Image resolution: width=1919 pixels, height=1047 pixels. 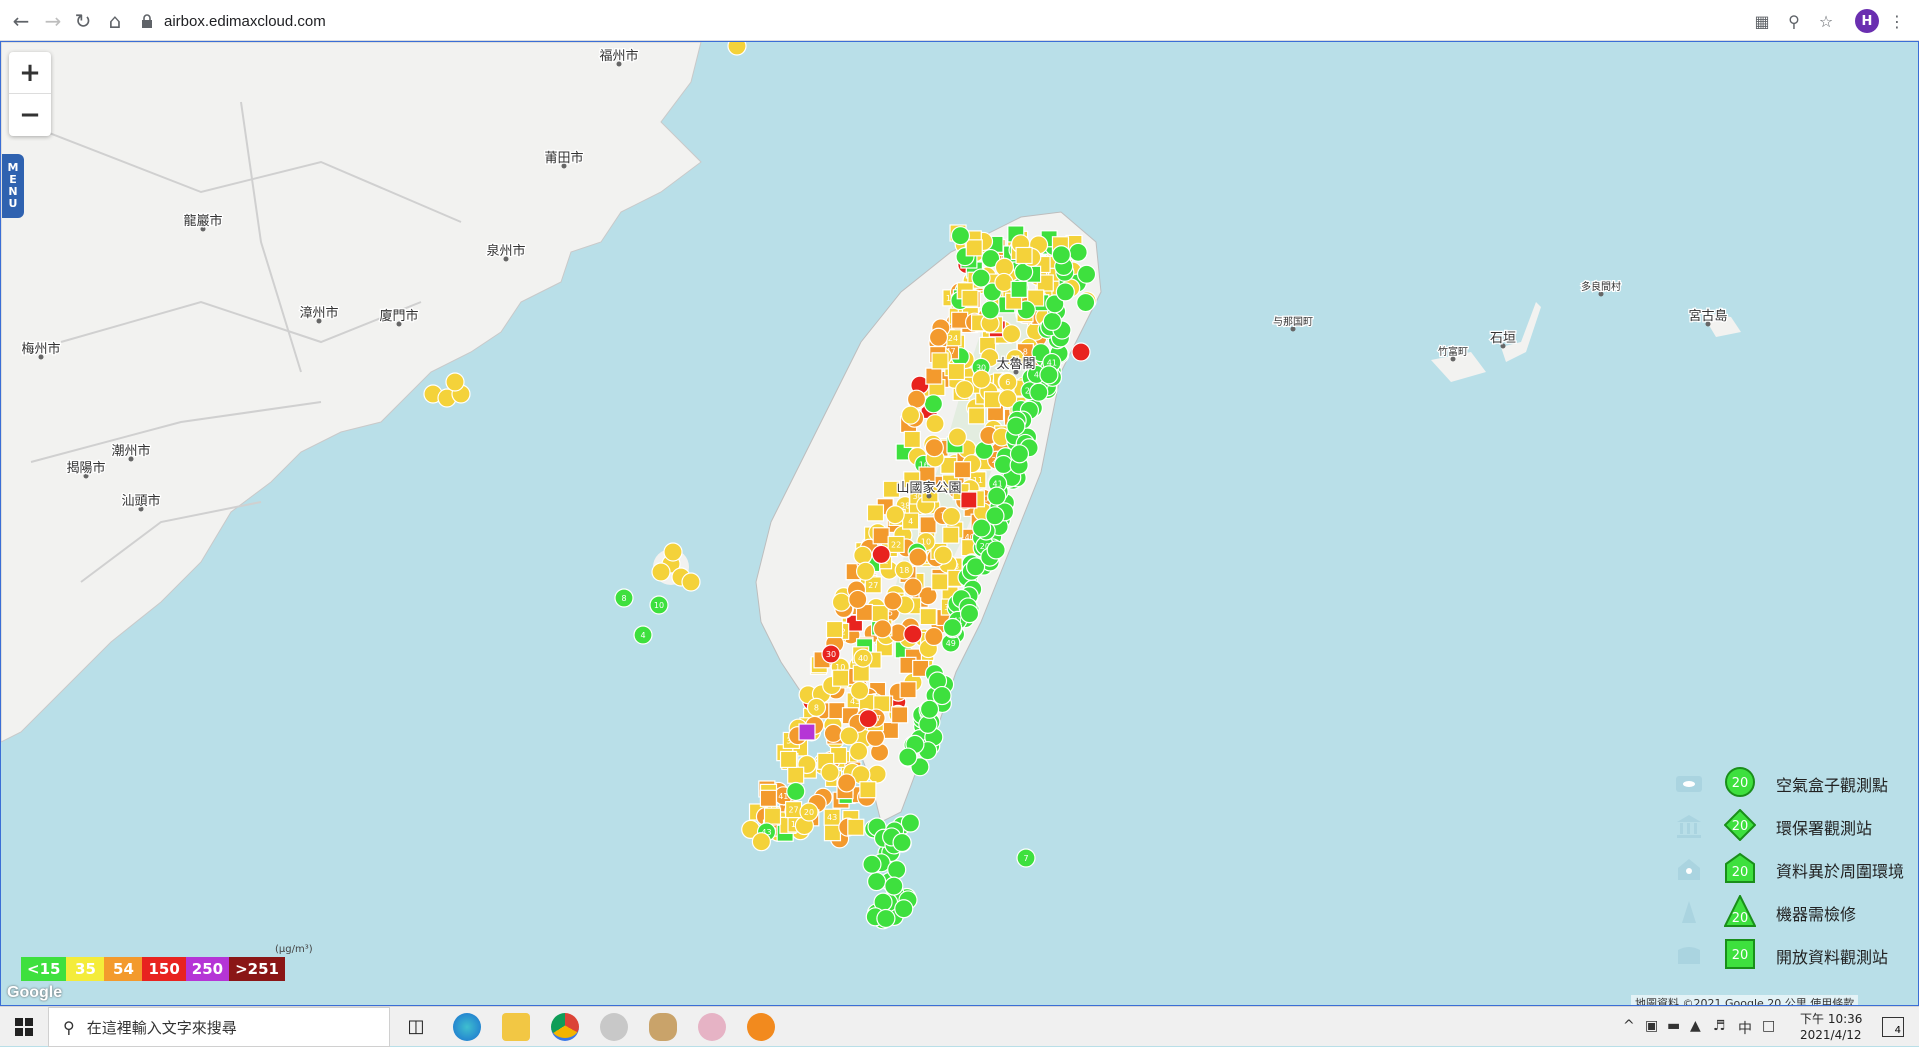 What do you see at coordinates (1629, 1026) in the screenshot?
I see `tray-expand-icon: ^` at bounding box center [1629, 1026].